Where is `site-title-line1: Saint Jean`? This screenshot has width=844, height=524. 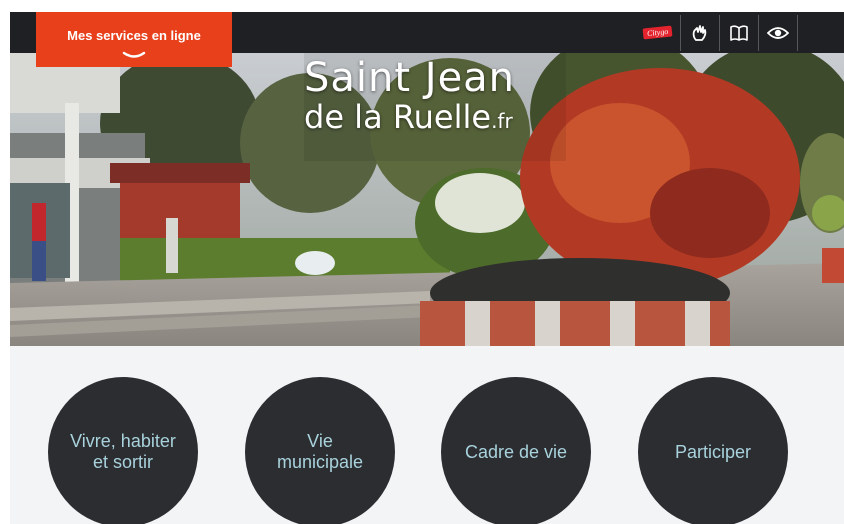
site-title-line1: Saint Jean is located at coordinates (410, 78).